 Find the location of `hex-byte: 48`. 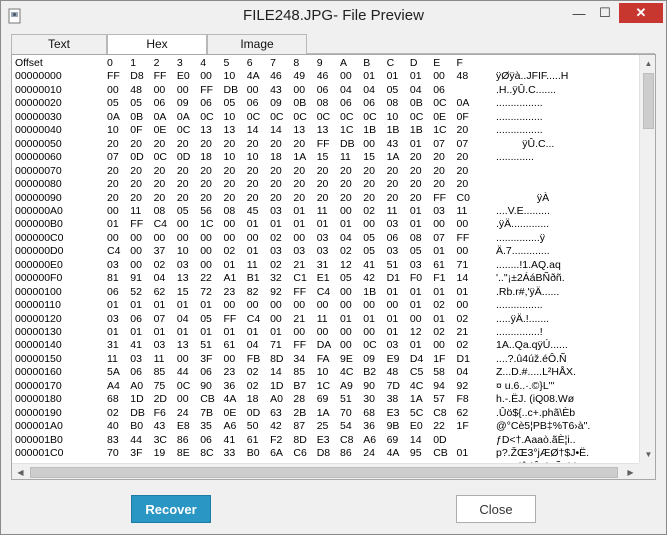

hex-byte: 48 is located at coordinates (136, 89).